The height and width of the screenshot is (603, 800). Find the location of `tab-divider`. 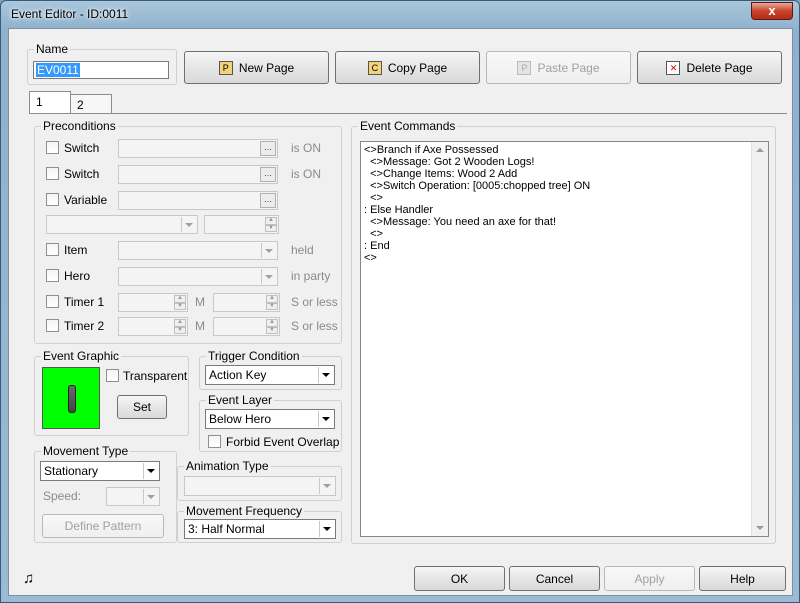

tab-divider is located at coordinates (408, 113).